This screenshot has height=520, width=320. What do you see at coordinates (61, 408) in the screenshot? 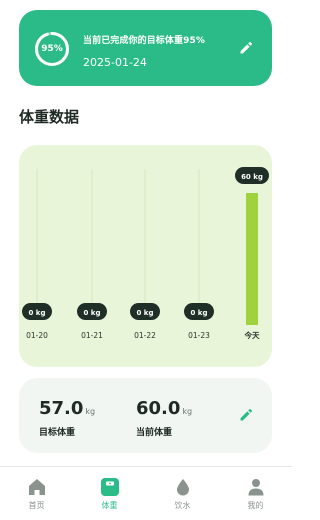
I see `target-weight-value: 57.0` at bounding box center [61, 408].